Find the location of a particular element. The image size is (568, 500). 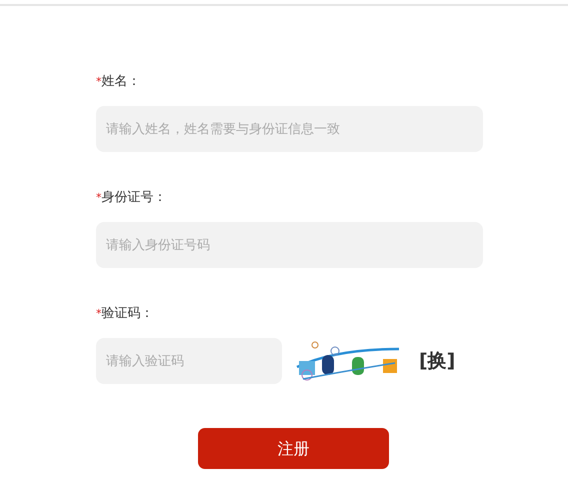

field-label: *验证码： is located at coordinates (125, 314).